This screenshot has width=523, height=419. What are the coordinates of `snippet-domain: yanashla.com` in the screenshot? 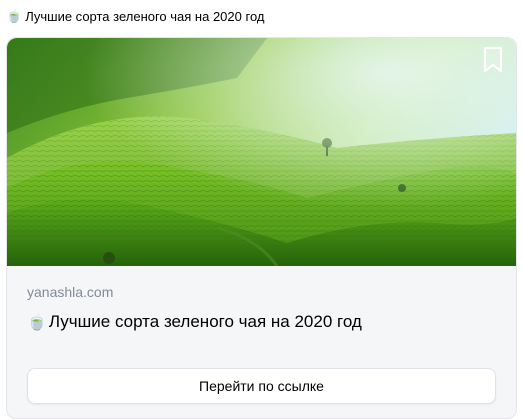 It's located at (70, 292).